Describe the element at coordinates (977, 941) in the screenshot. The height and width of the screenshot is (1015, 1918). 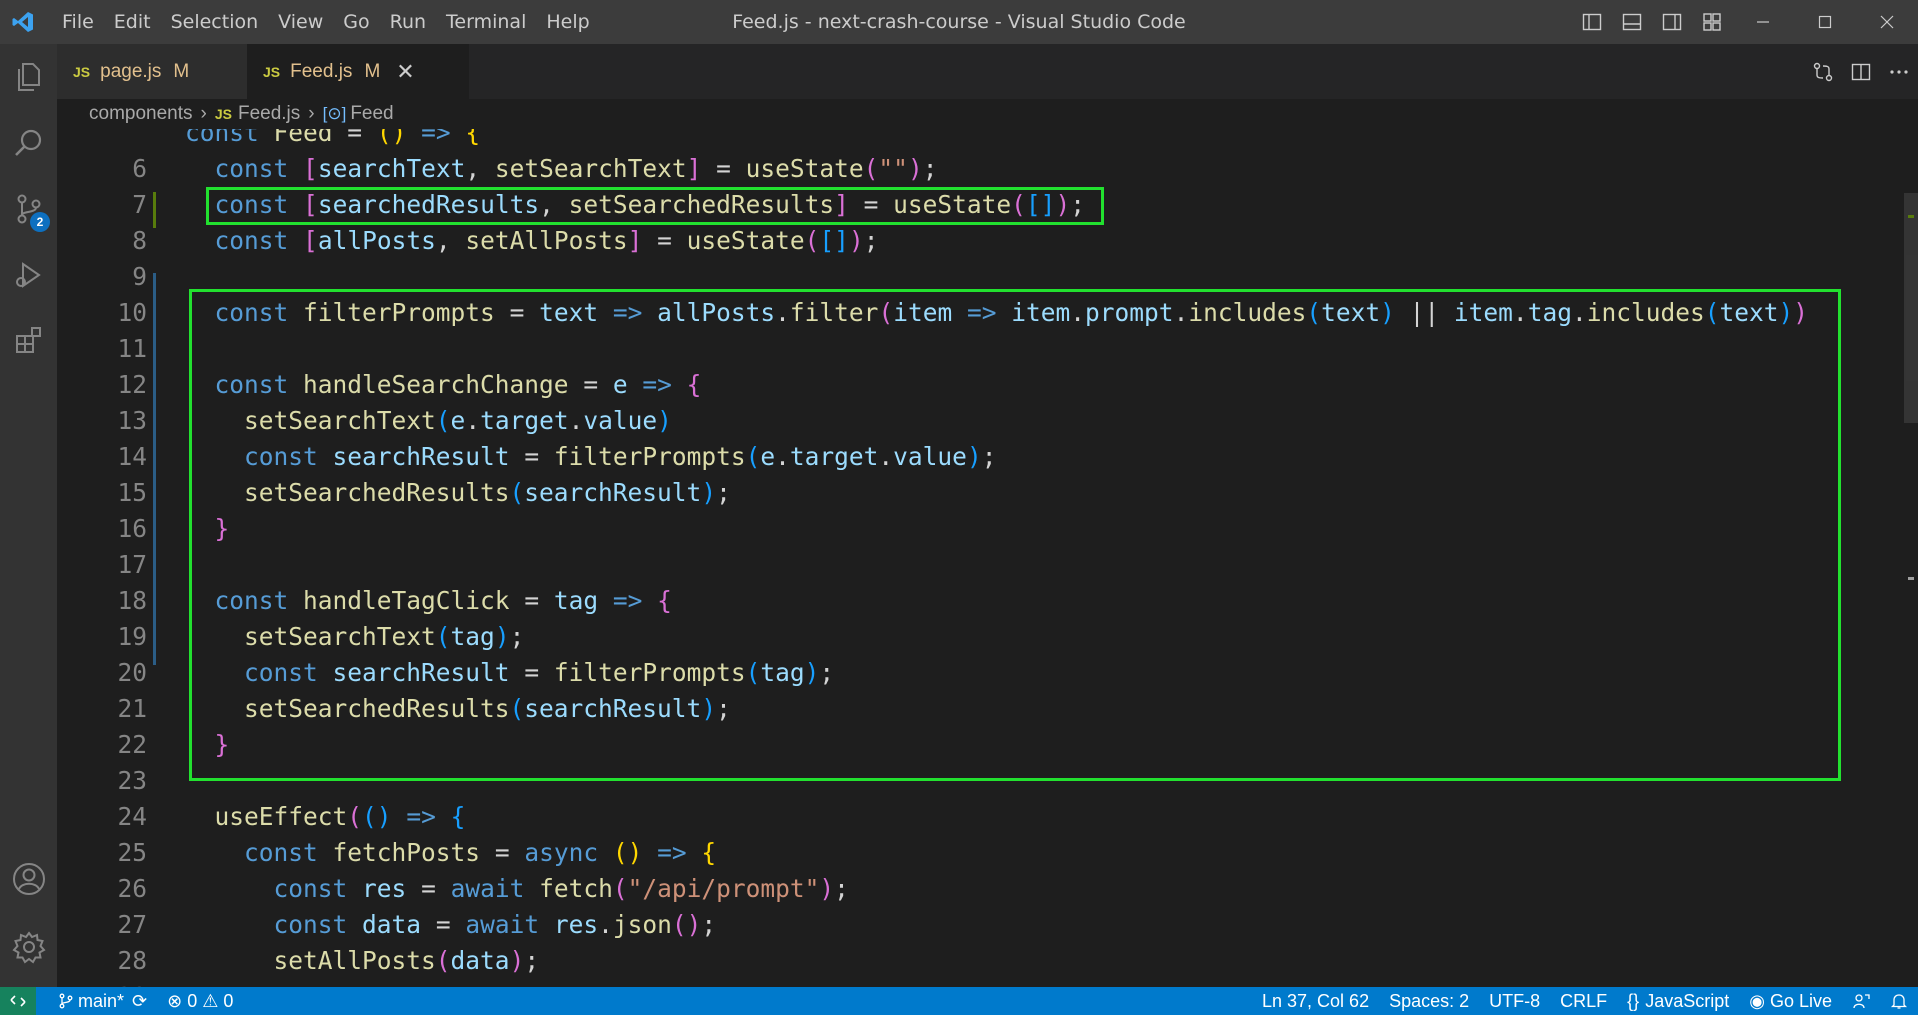
I see `code-line: 28 const data = await res.json();` at that location.